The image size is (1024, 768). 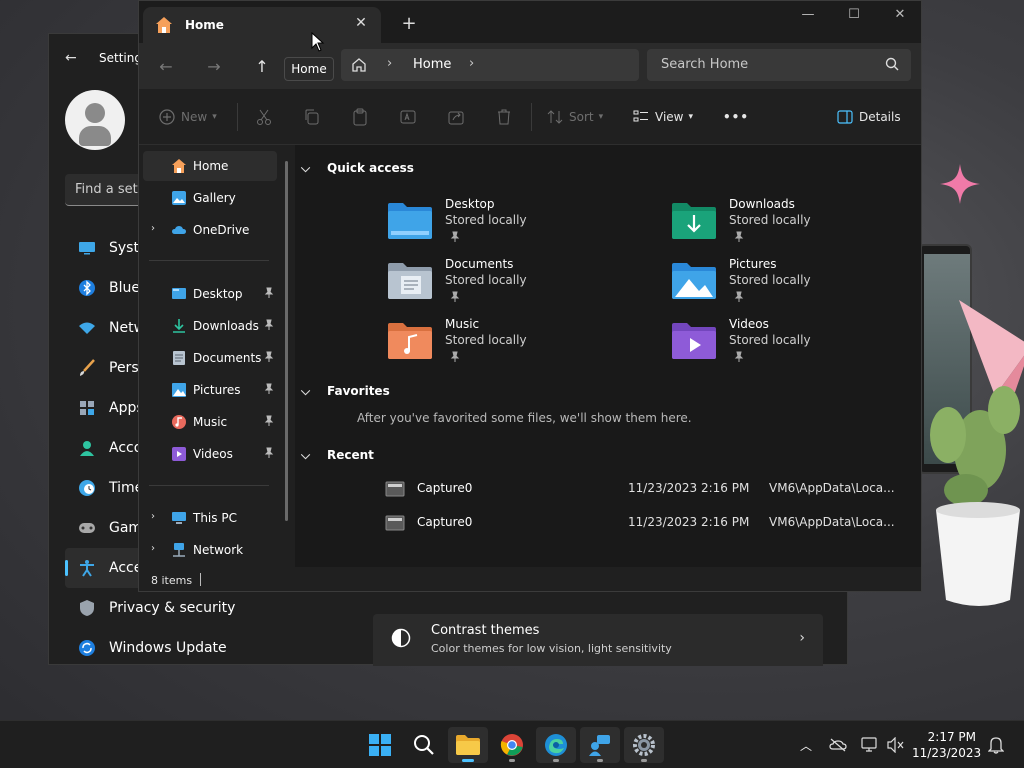 What do you see at coordinates (600, 745) in the screenshot?
I see `app-taskbar-button` at bounding box center [600, 745].